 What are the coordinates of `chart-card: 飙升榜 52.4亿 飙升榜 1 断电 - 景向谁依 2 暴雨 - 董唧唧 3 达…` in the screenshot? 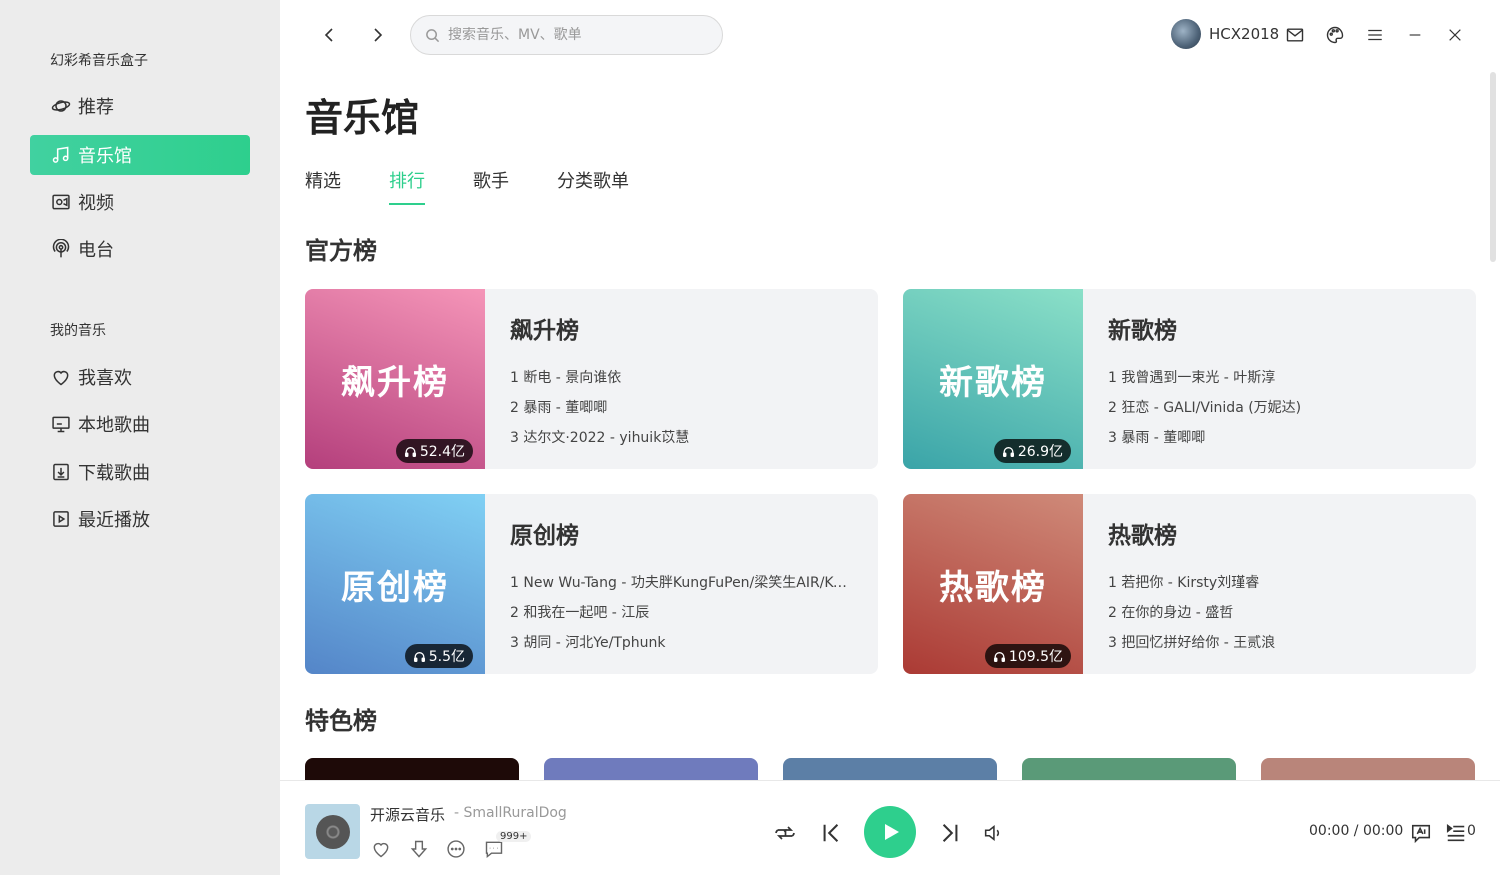 It's located at (591, 379).